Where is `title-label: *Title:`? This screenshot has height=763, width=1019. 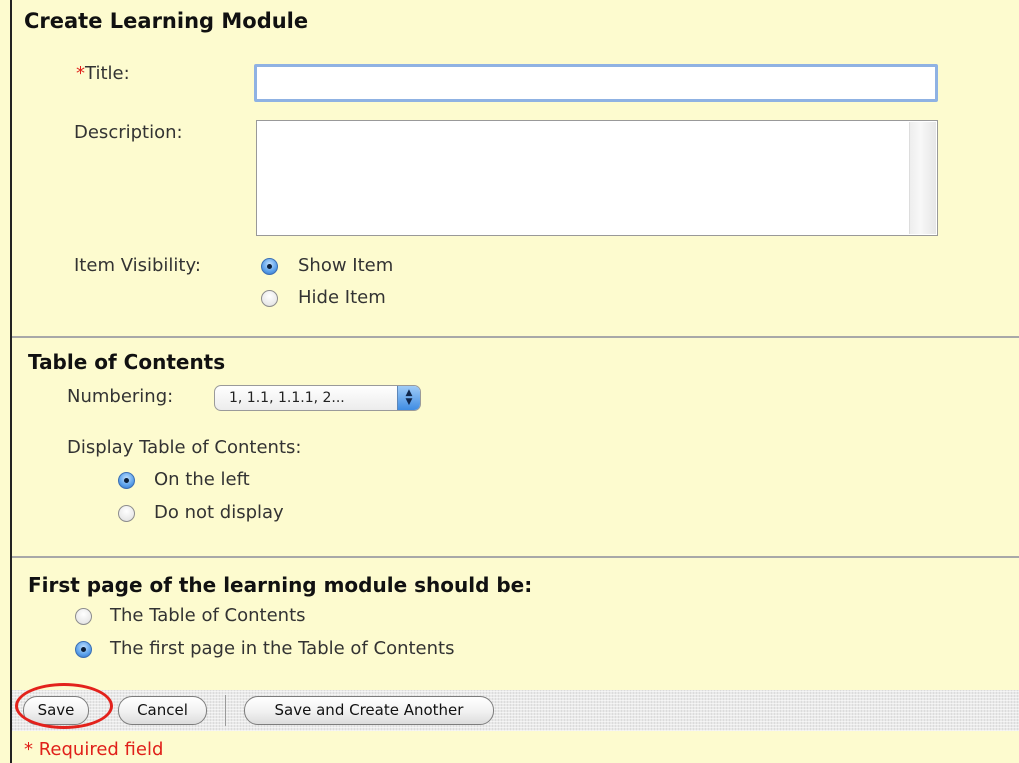
title-label: *Title: is located at coordinates (103, 73).